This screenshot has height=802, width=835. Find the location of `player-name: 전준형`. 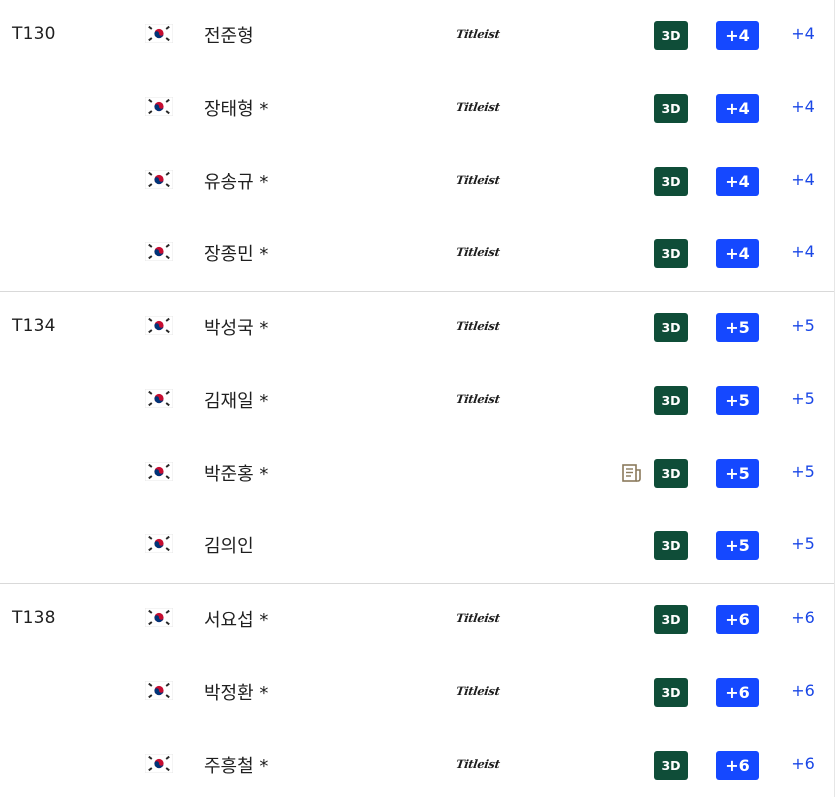

player-name: 전준형 is located at coordinates (229, 35).